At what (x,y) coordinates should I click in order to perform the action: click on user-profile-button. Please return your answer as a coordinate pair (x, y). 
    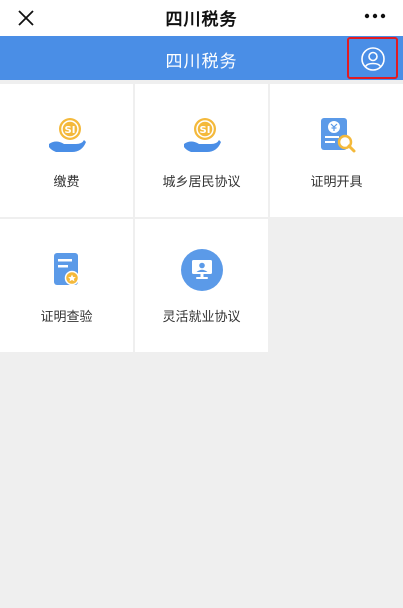
    Looking at the image, I should click on (372, 58).